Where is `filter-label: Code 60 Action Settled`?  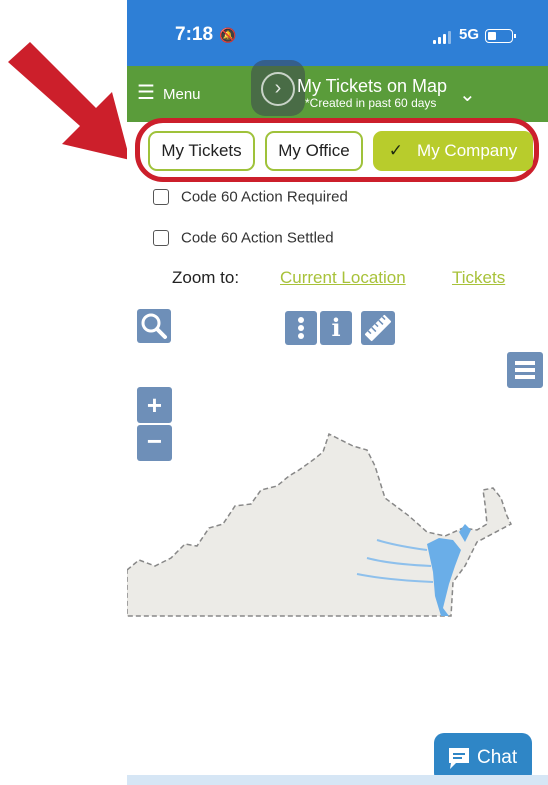
filter-label: Code 60 Action Settled is located at coordinates (257, 238).